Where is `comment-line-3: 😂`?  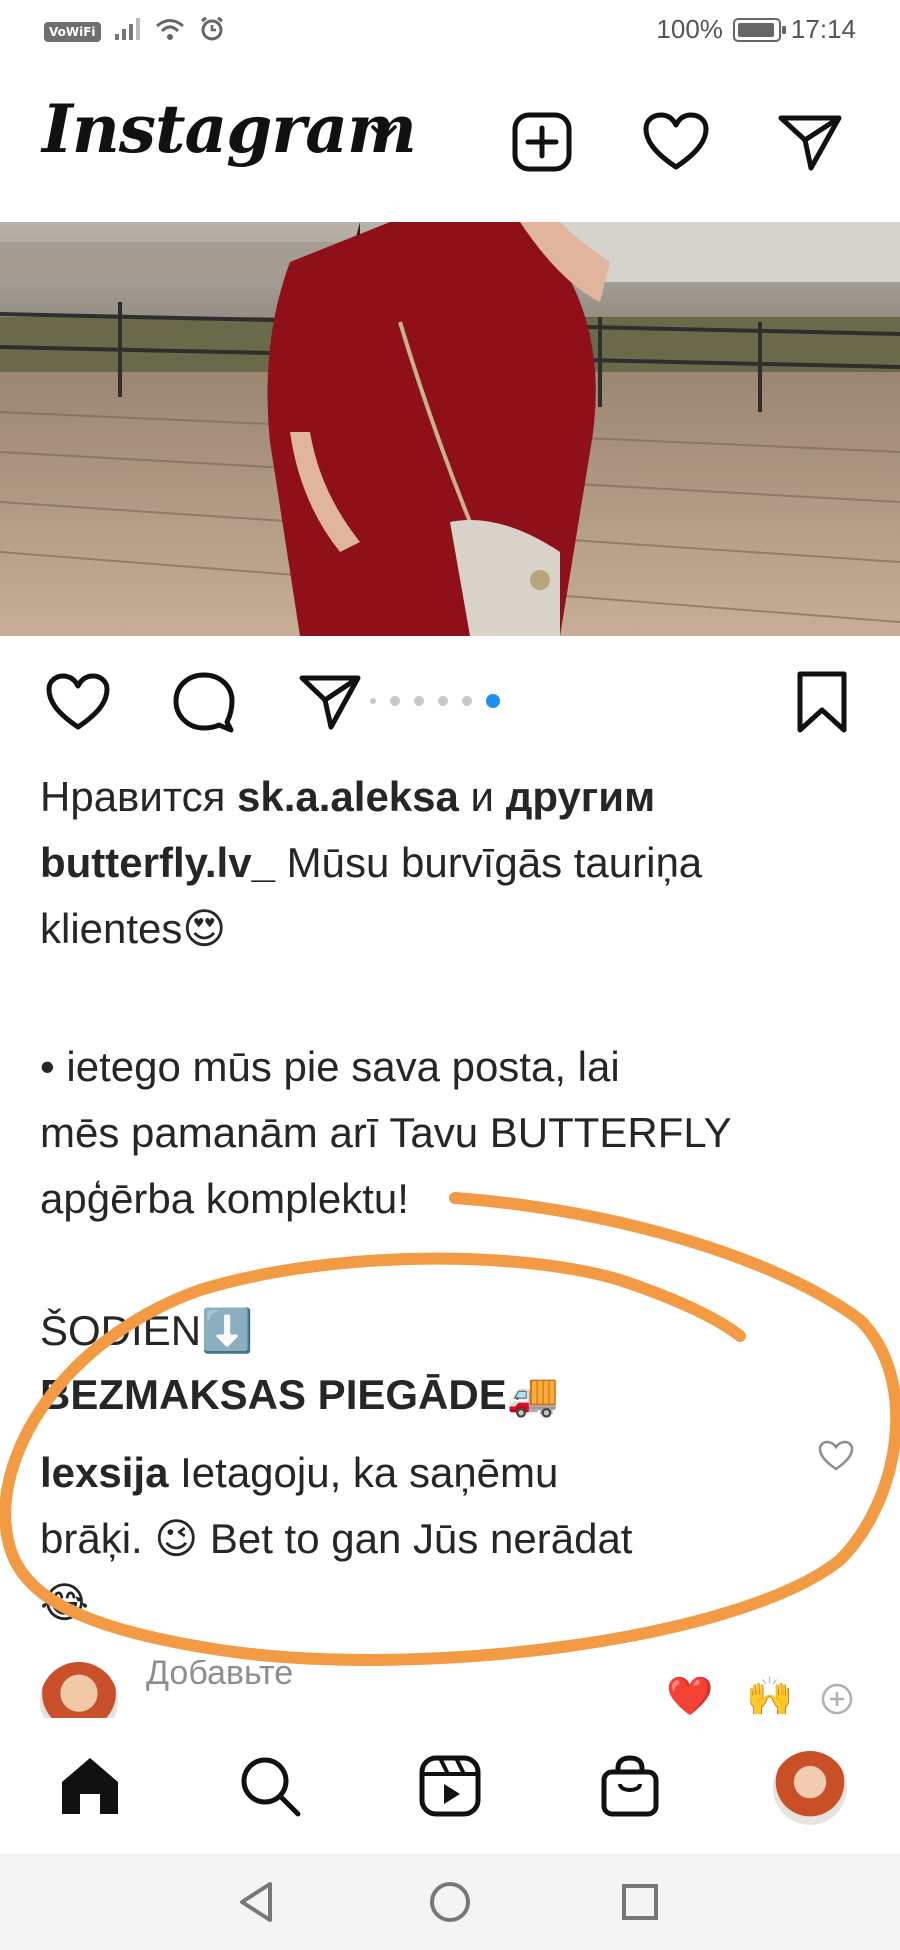 comment-line-3: 😂 is located at coordinates (450, 1603).